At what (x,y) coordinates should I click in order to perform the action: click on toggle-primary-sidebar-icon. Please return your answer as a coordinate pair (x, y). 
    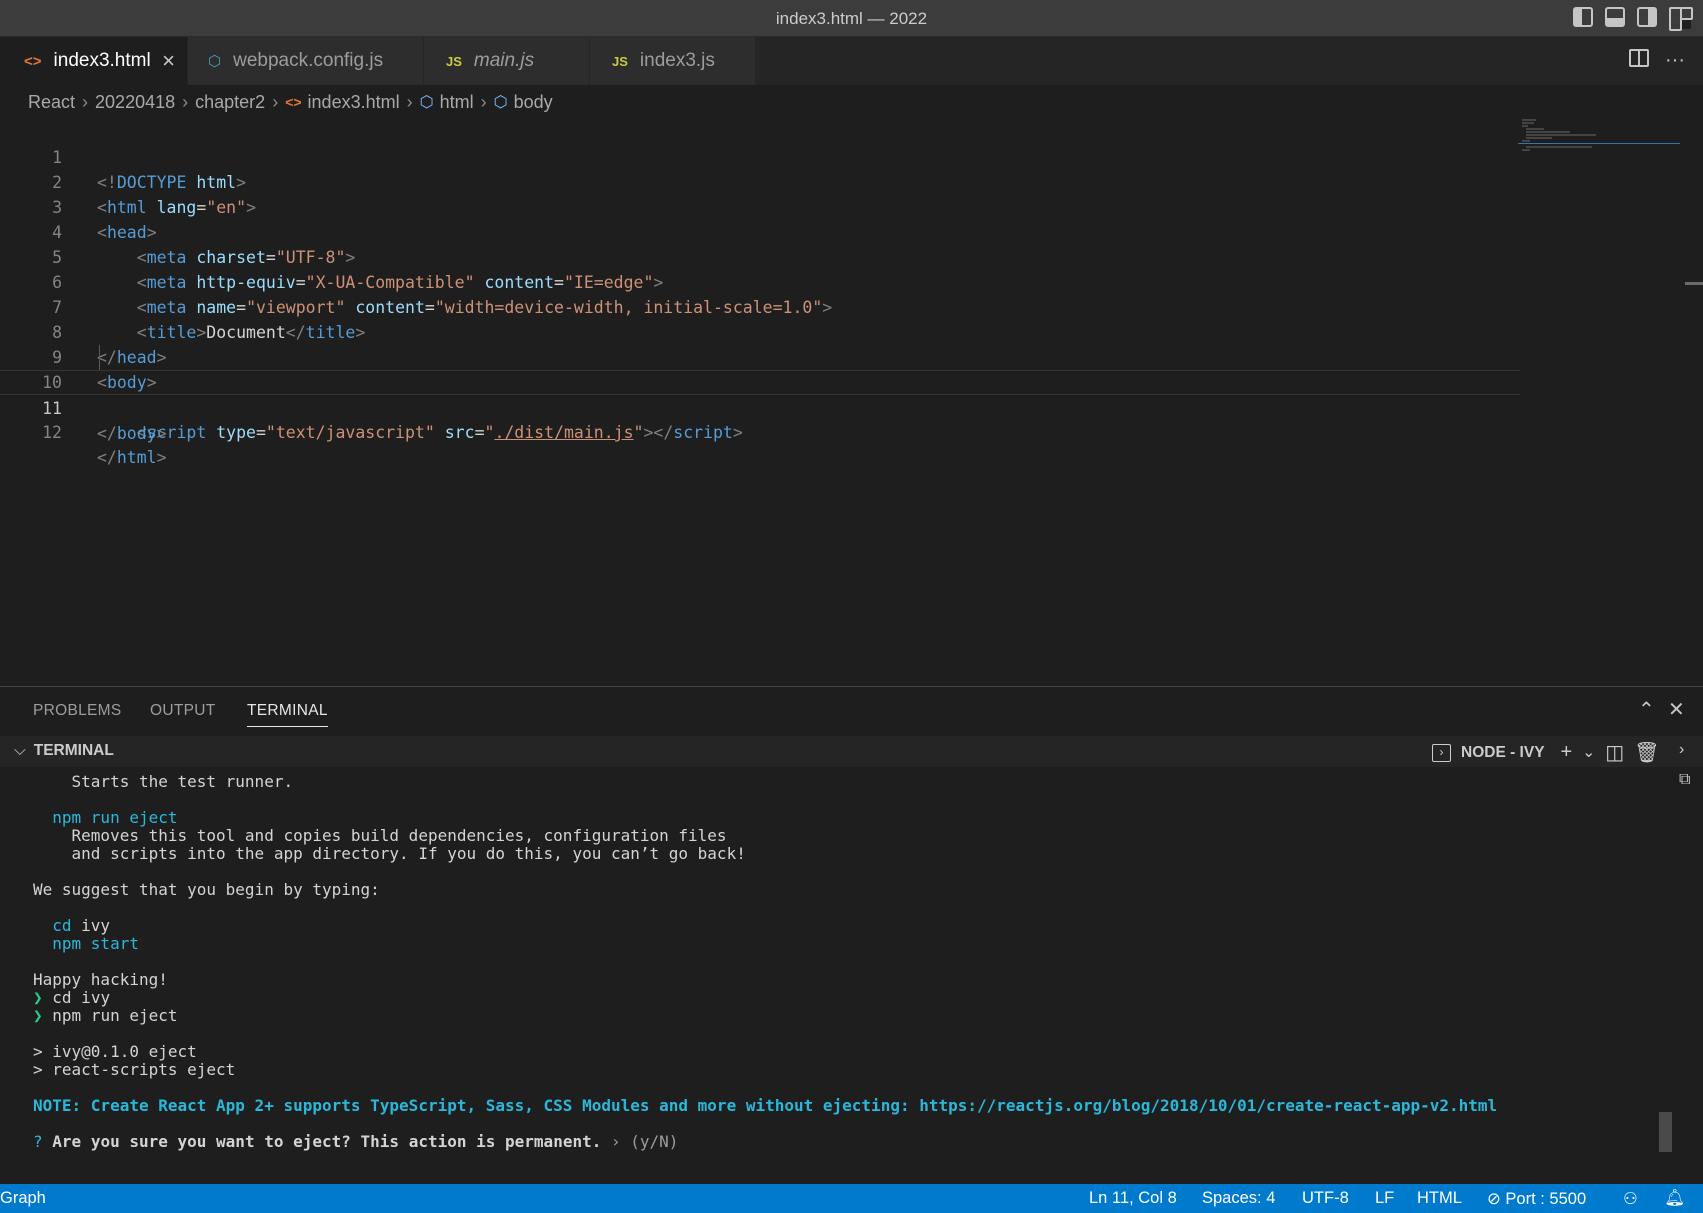
    Looking at the image, I should click on (1583, 17).